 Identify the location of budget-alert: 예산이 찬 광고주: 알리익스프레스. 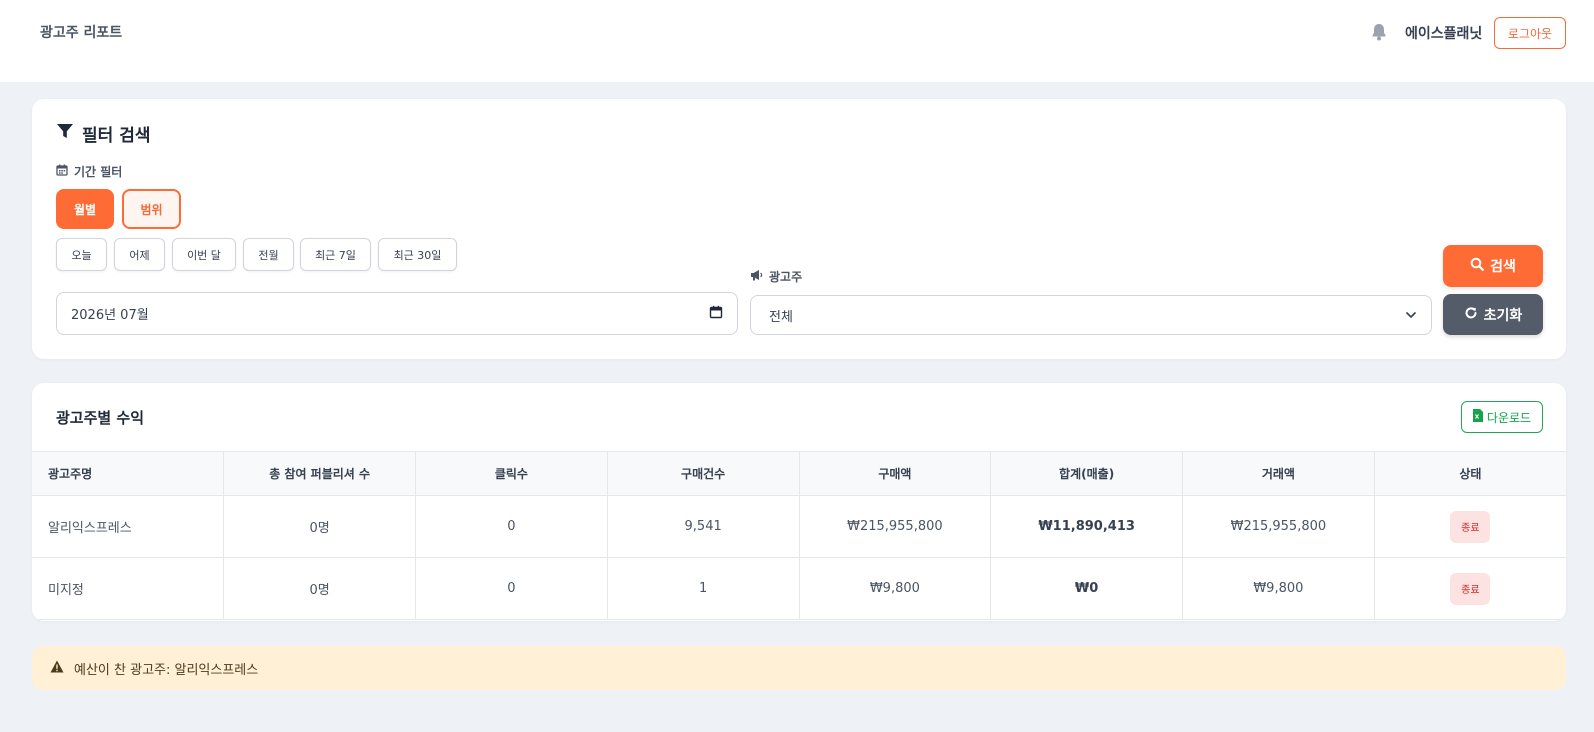
(799, 668).